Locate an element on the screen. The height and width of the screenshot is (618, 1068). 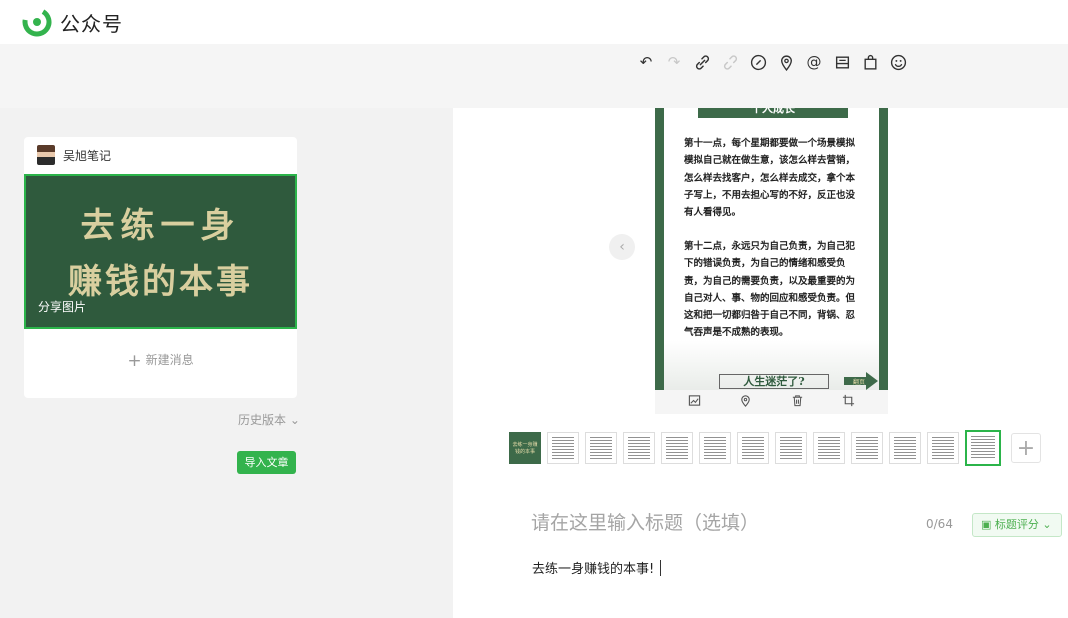
title-input is located at coordinates (721, 523).